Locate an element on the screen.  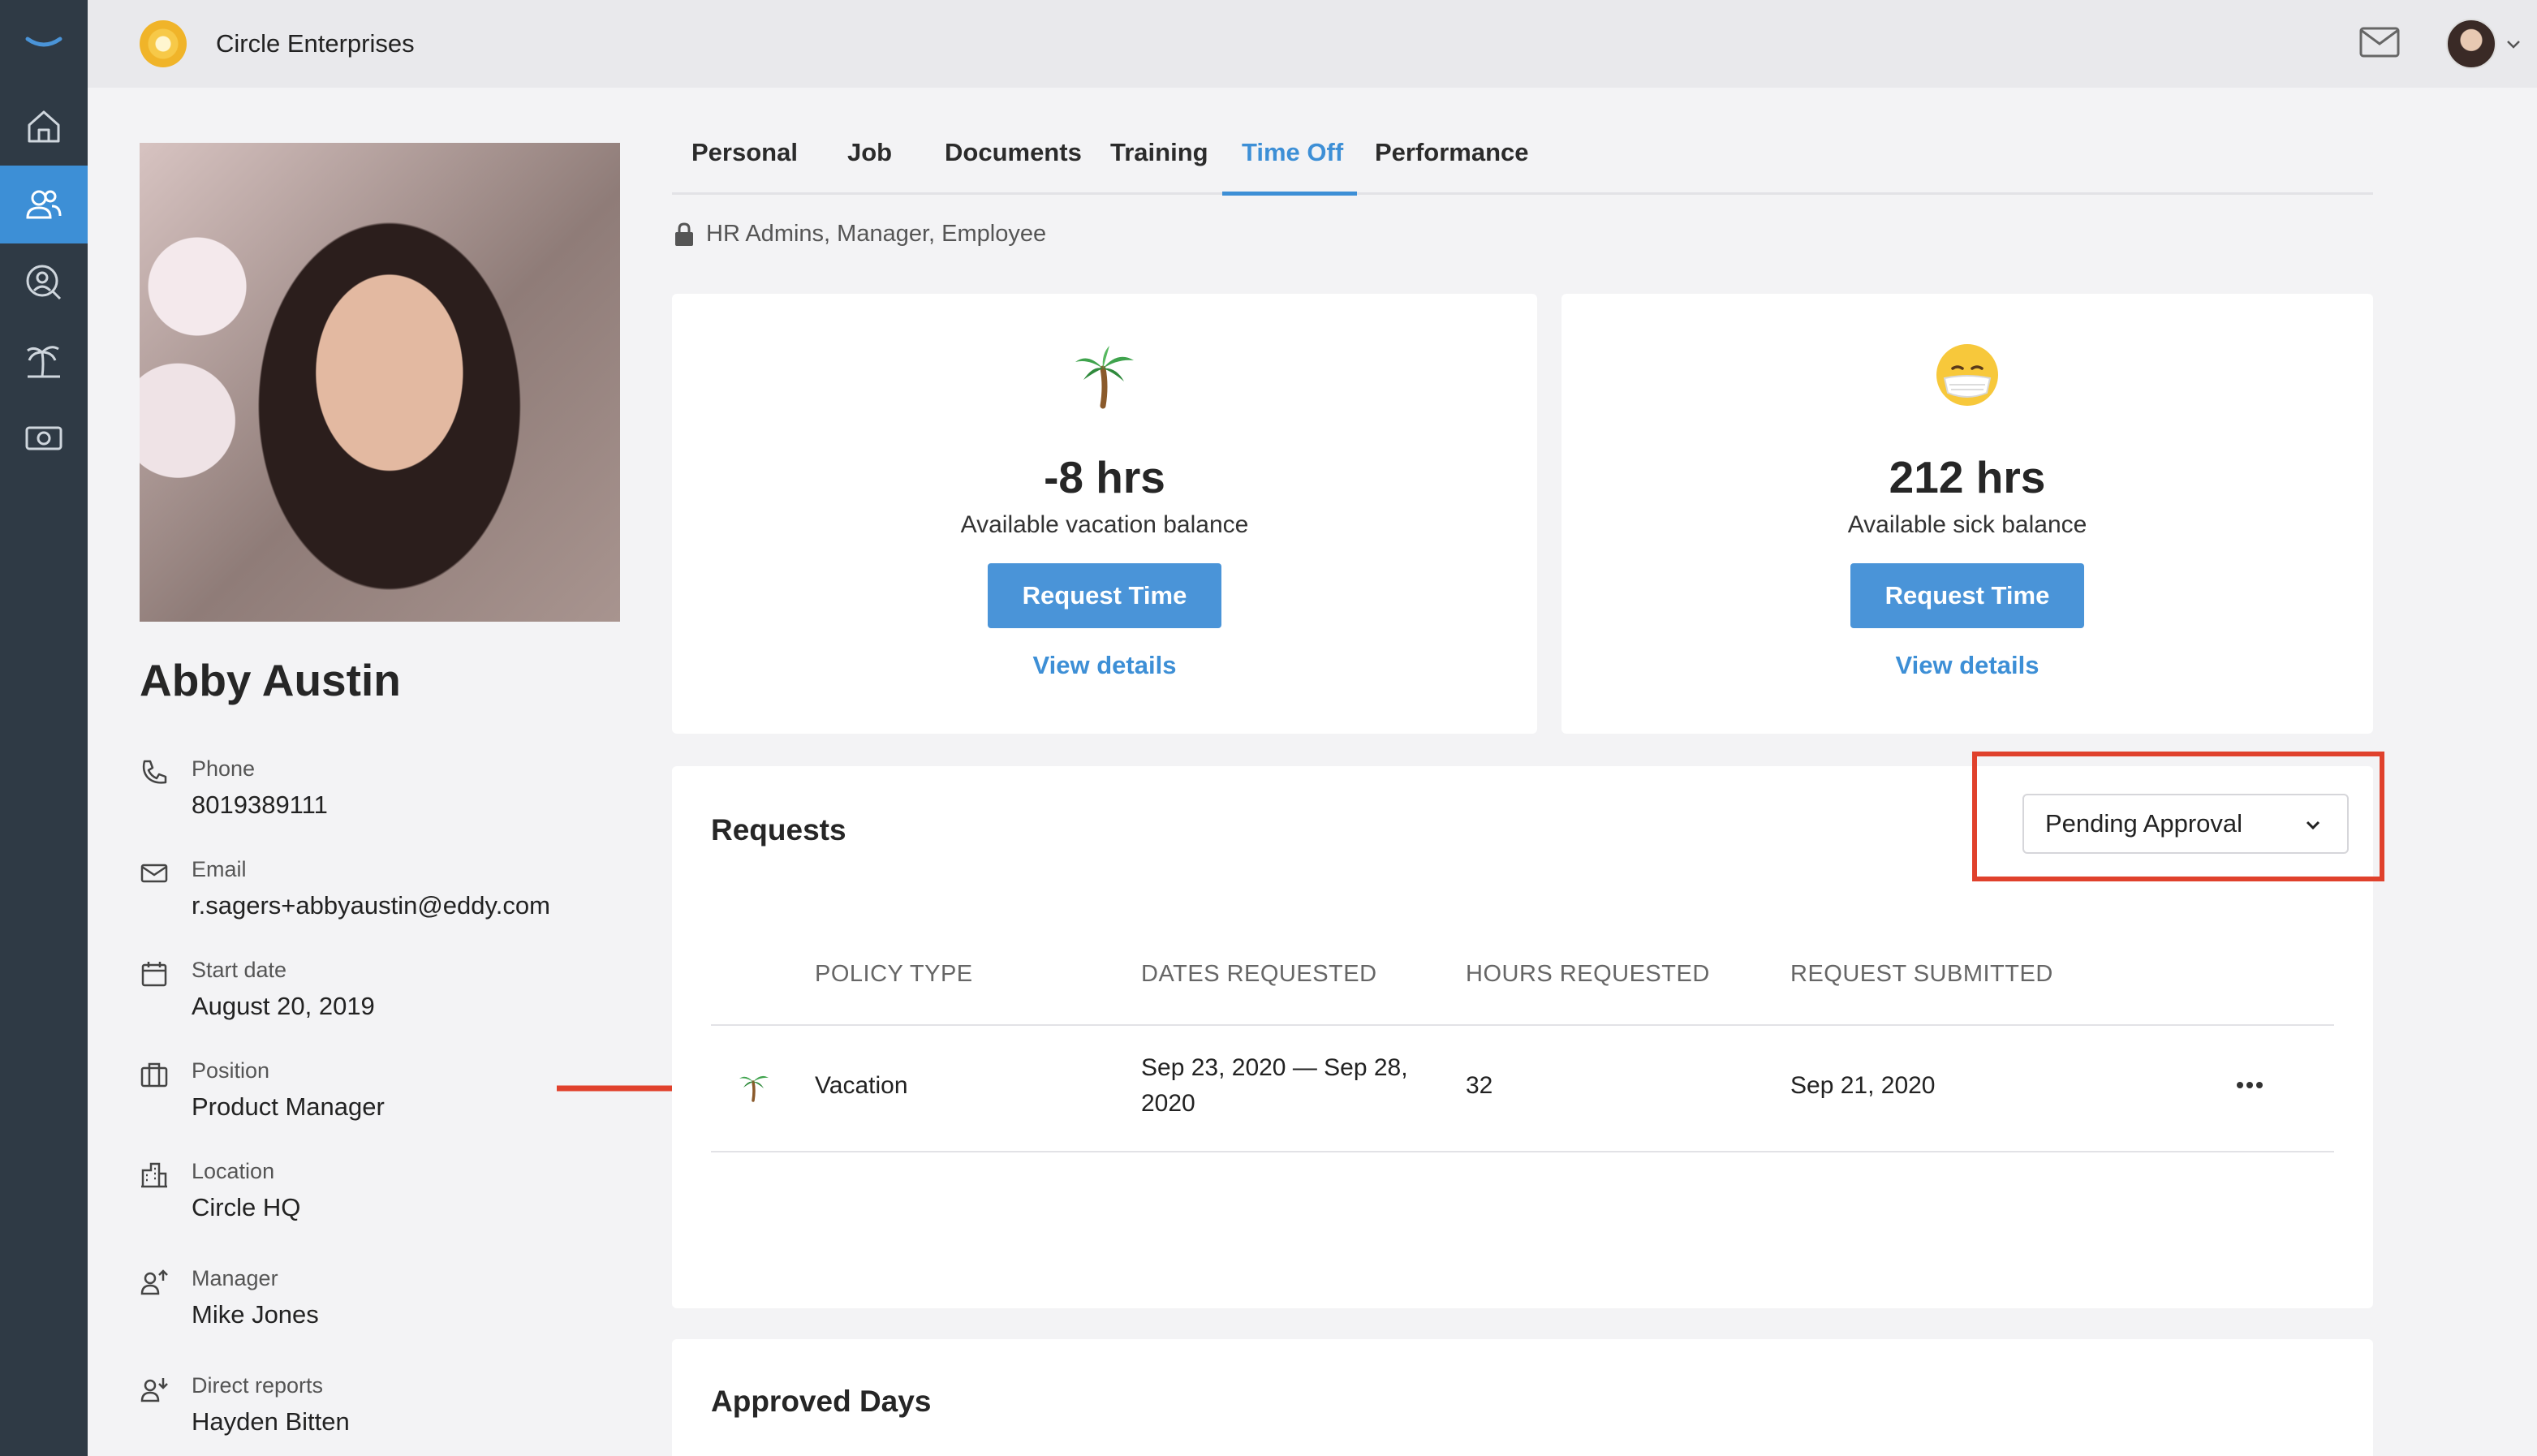
mail-icon is located at coordinates (2379, 42).